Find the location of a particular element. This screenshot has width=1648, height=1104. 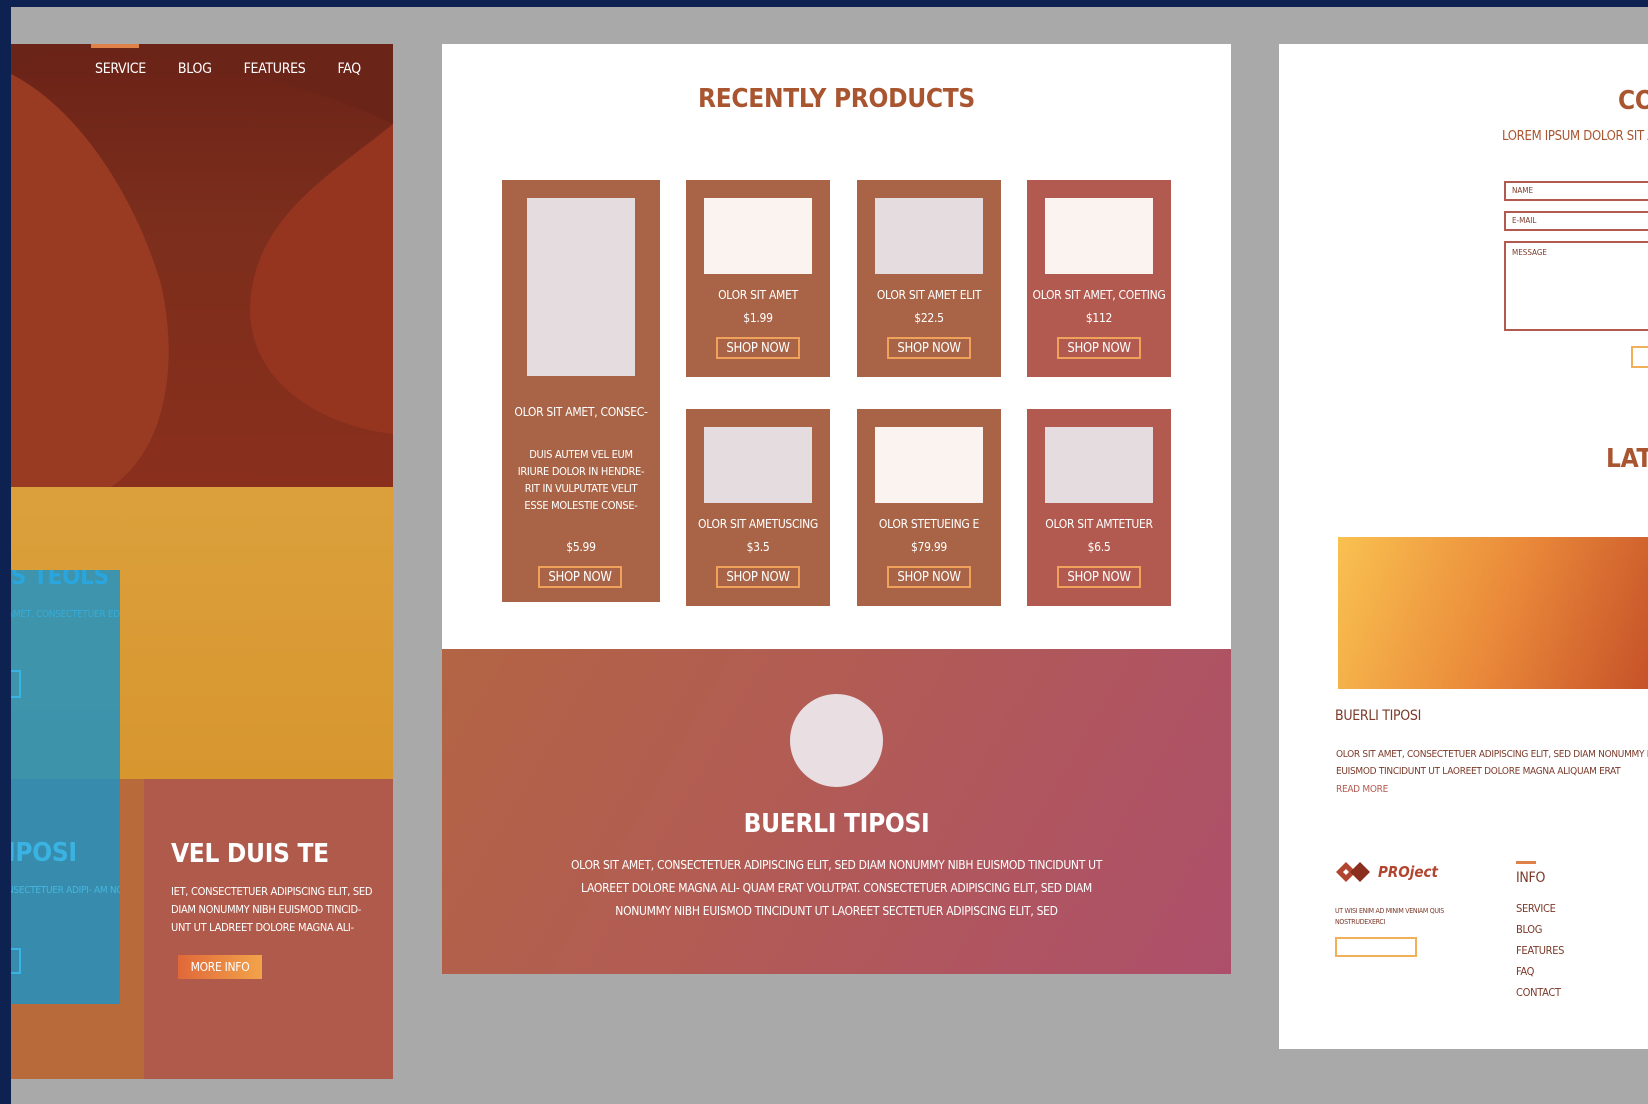

blog-image is located at coordinates (1493, 613).